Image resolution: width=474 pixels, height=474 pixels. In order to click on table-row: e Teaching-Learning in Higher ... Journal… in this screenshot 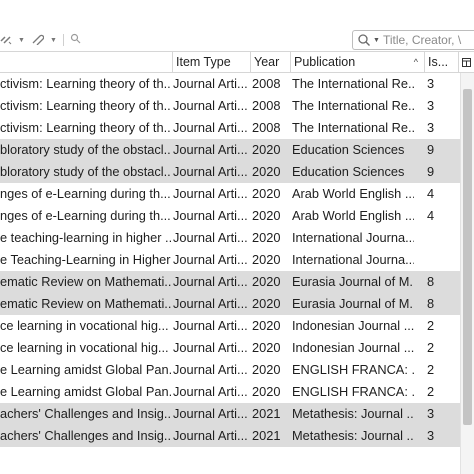, I will do `click(230, 260)`.